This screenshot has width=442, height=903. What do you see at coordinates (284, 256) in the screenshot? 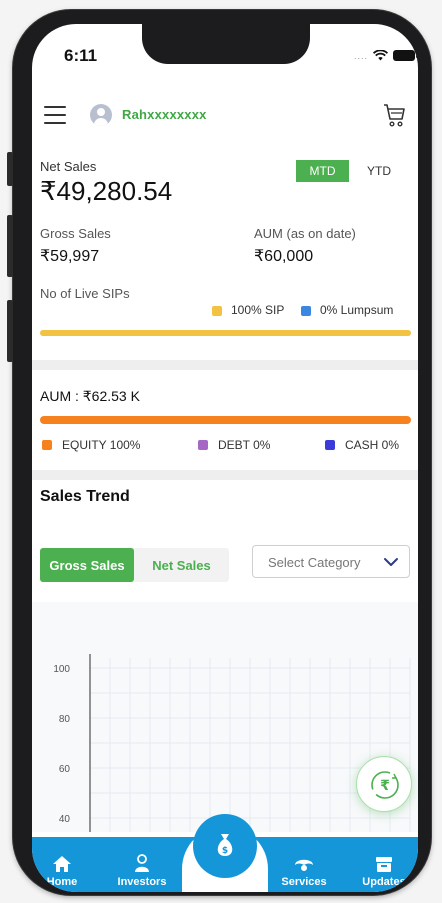
I see `aum-value: ₹60,000` at bounding box center [284, 256].